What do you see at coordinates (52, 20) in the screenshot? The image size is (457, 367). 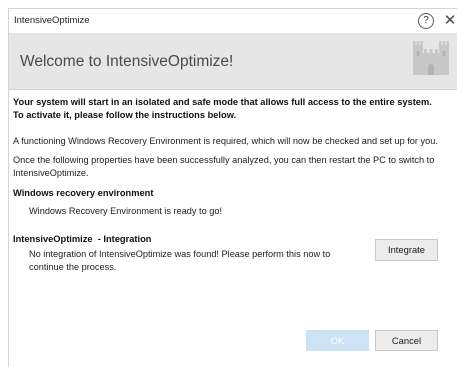 I see `window-title: IntensiveOptimize` at bounding box center [52, 20].